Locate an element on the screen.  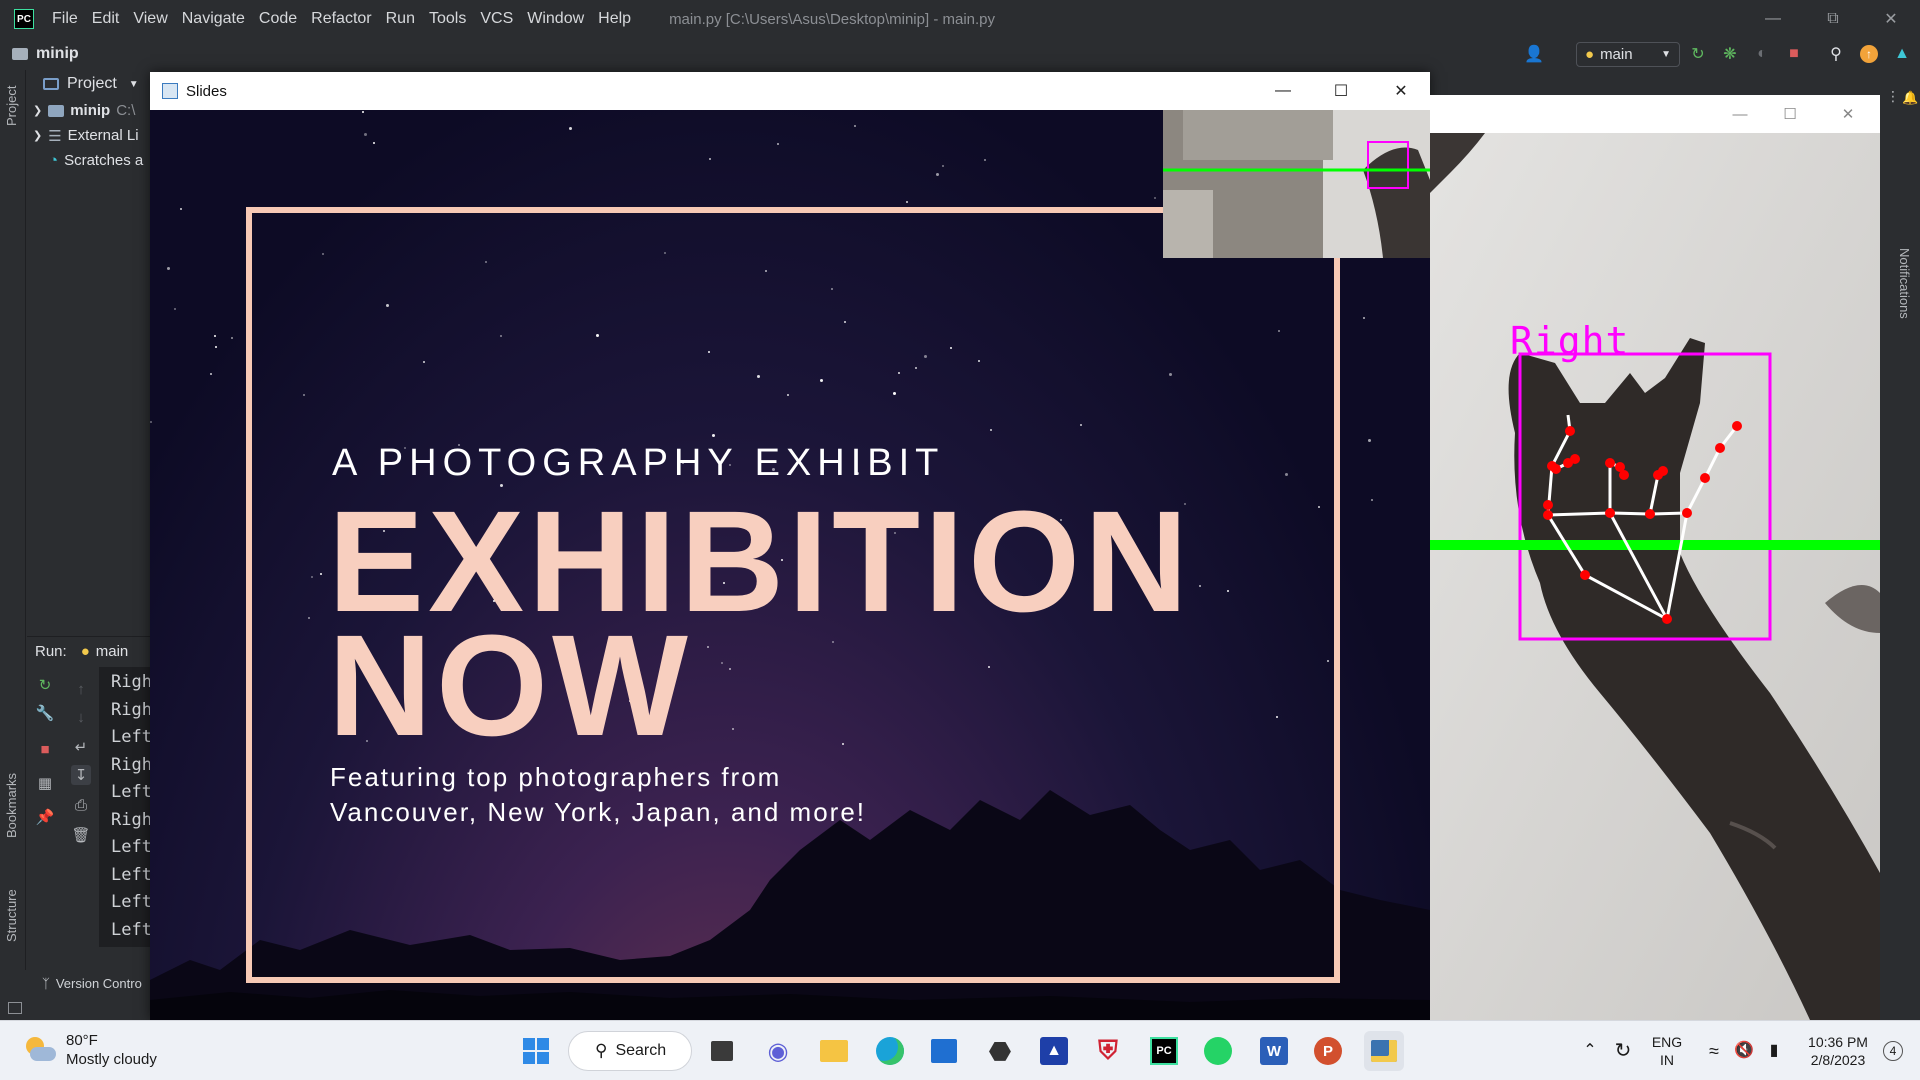
menu-refactor: Refactor is located at coordinates (341, 19).